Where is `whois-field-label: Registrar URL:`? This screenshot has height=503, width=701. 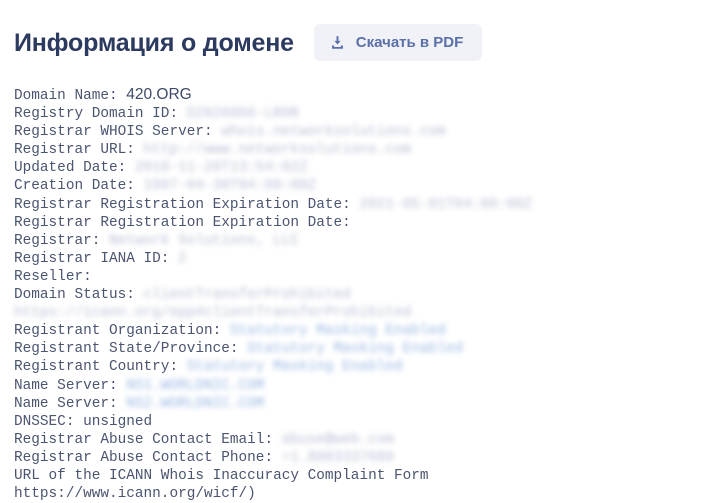
whois-field-label: Registrar URL: is located at coordinates (79, 150).